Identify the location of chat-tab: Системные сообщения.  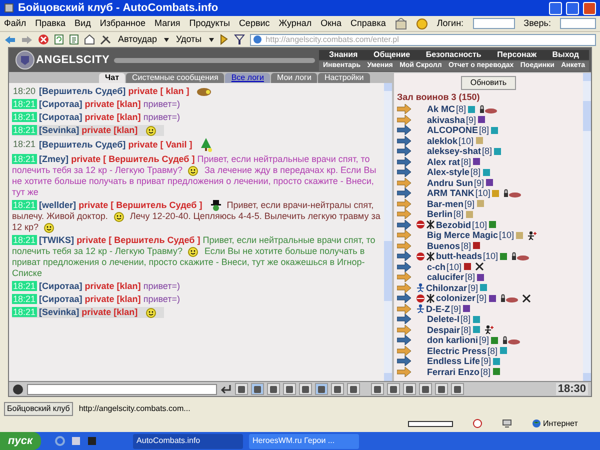
(175, 78).